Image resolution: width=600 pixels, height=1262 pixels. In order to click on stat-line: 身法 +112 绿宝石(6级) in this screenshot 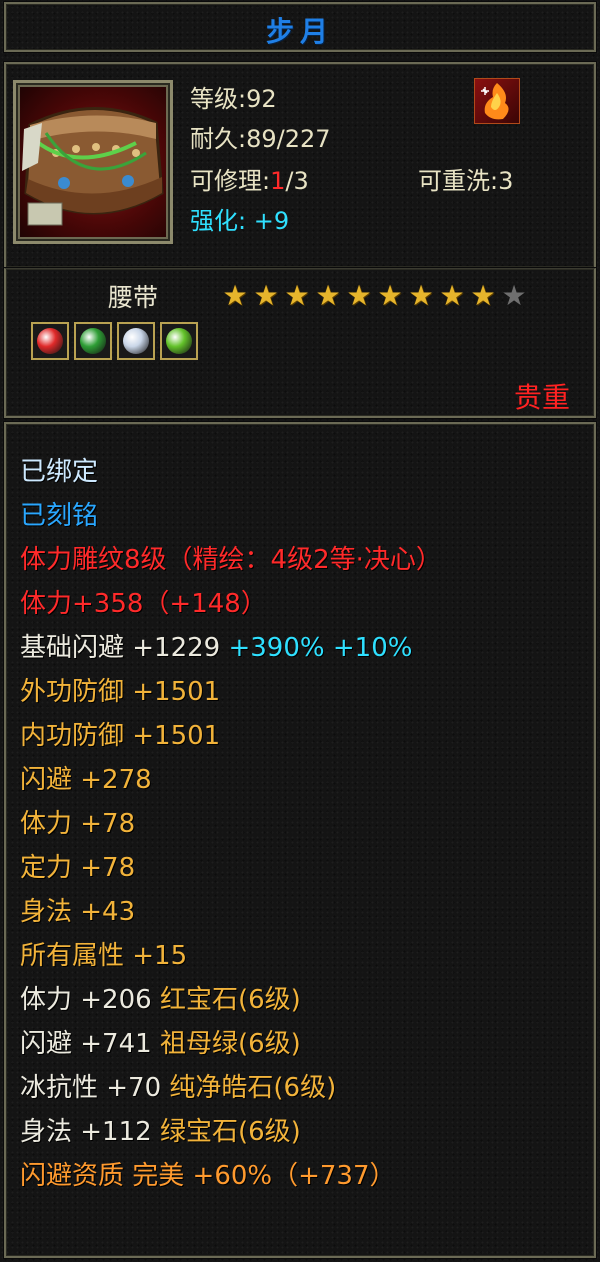, I will do `click(231, 1132)`.